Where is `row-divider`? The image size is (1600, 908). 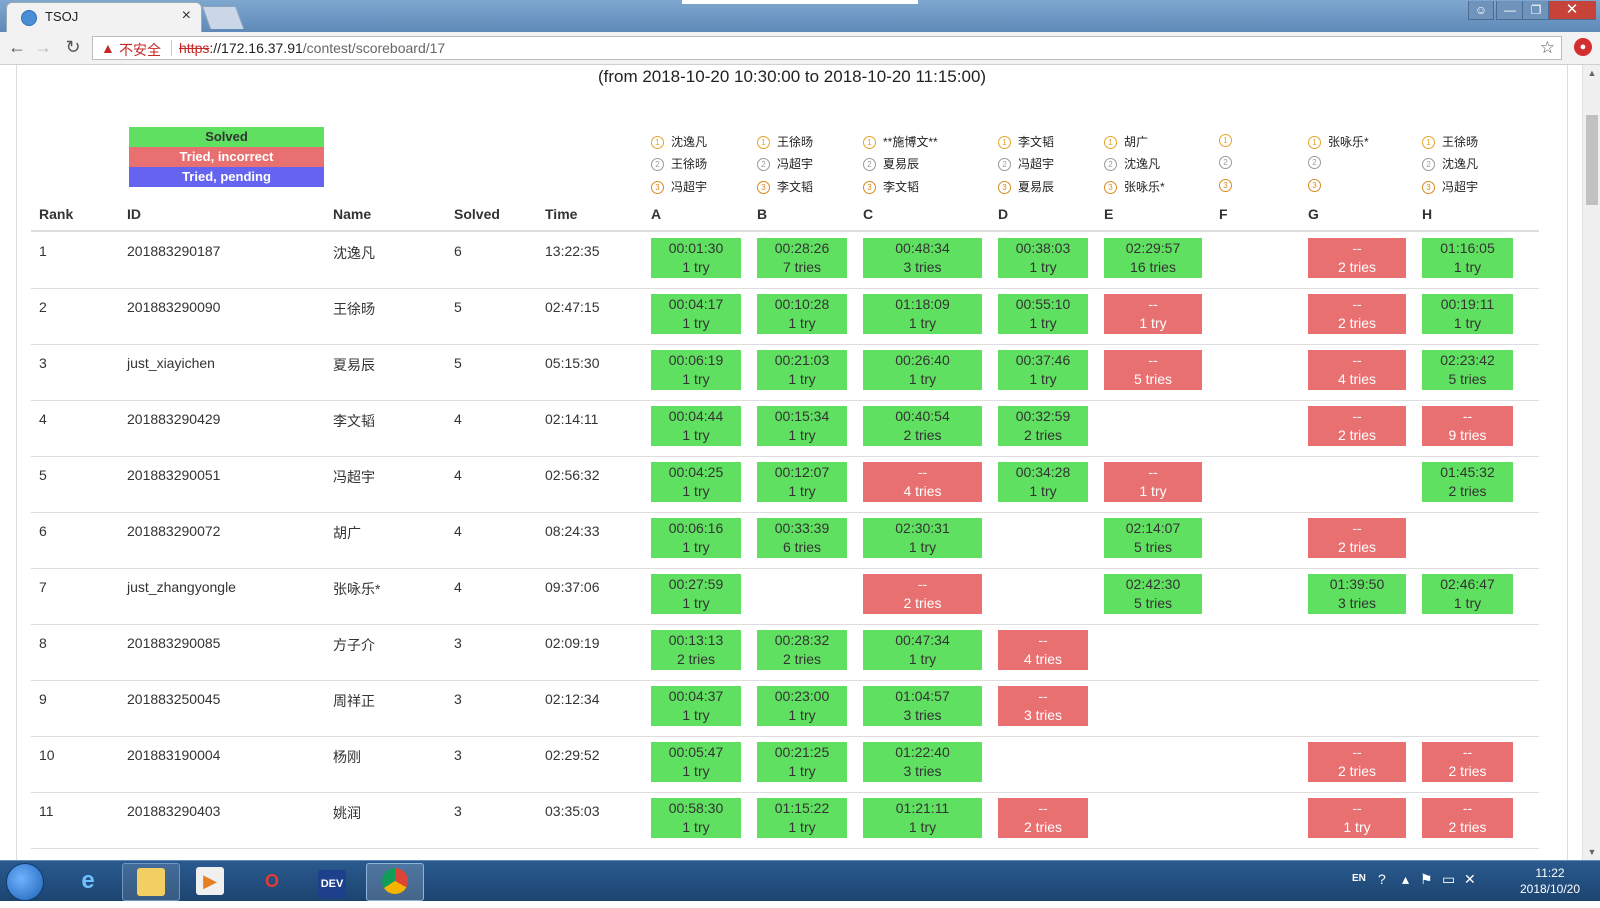
row-divider is located at coordinates (785, 456).